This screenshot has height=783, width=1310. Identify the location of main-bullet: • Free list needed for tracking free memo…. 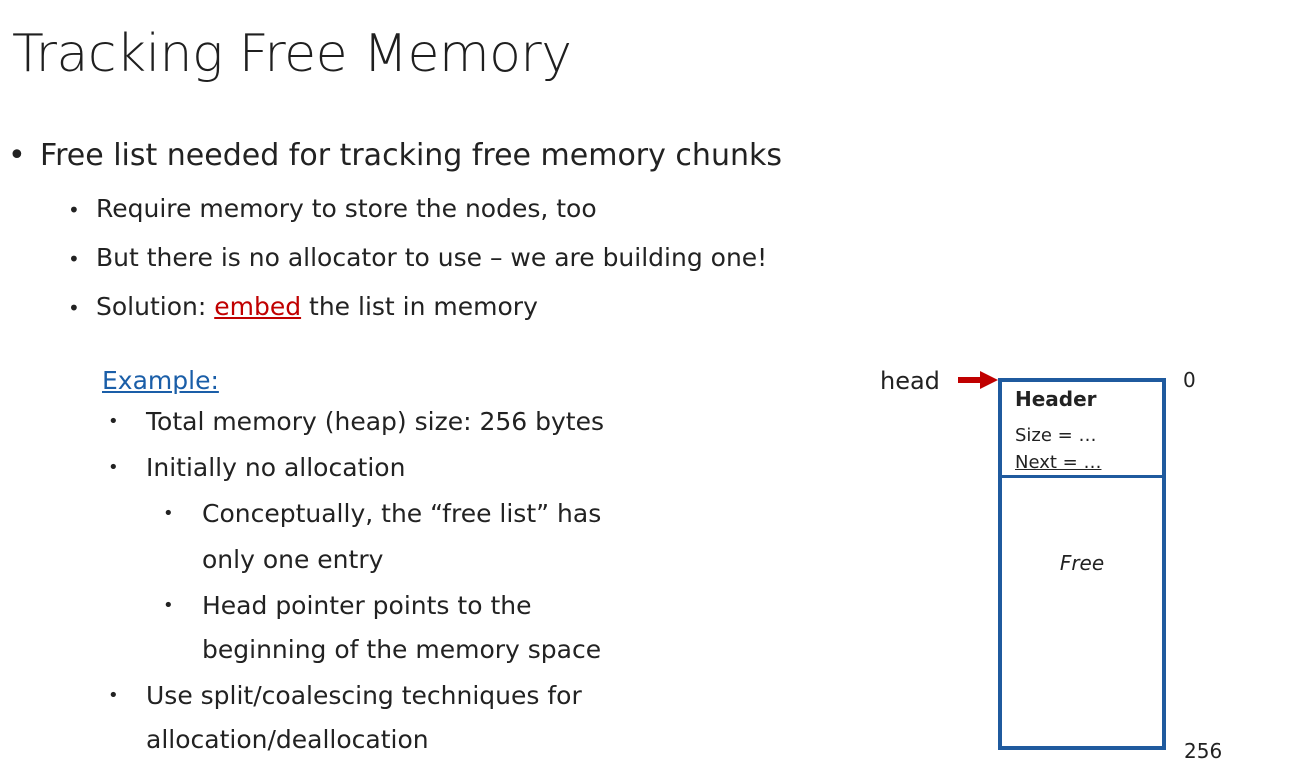
(395, 156).